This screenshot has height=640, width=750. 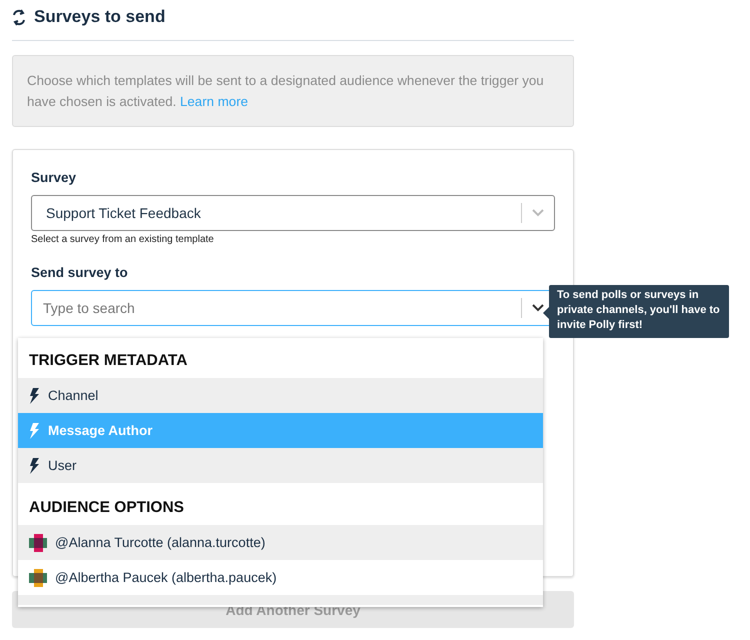 I want to click on field-label: Send survey to, so click(x=80, y=272).